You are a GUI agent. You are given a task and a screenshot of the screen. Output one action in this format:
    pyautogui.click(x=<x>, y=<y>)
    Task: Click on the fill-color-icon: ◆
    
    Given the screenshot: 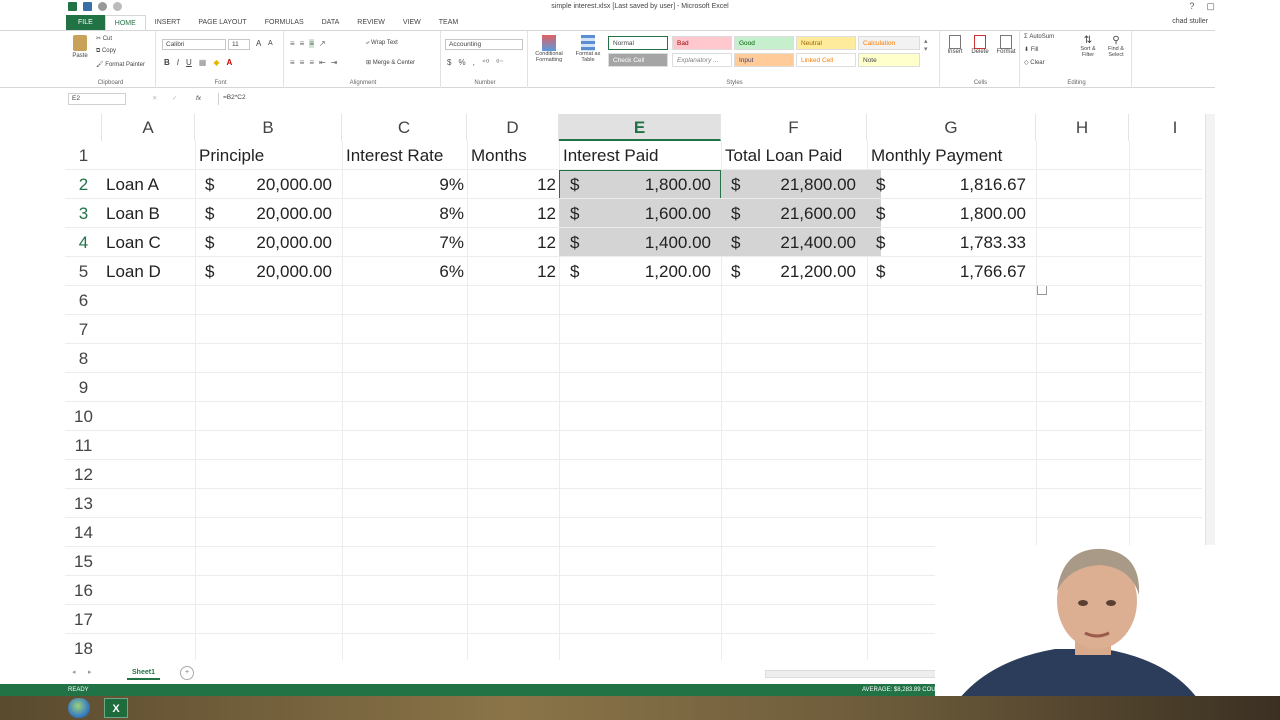 What is the action you would take?
    pyautogui.click(x=216, y=62)
    